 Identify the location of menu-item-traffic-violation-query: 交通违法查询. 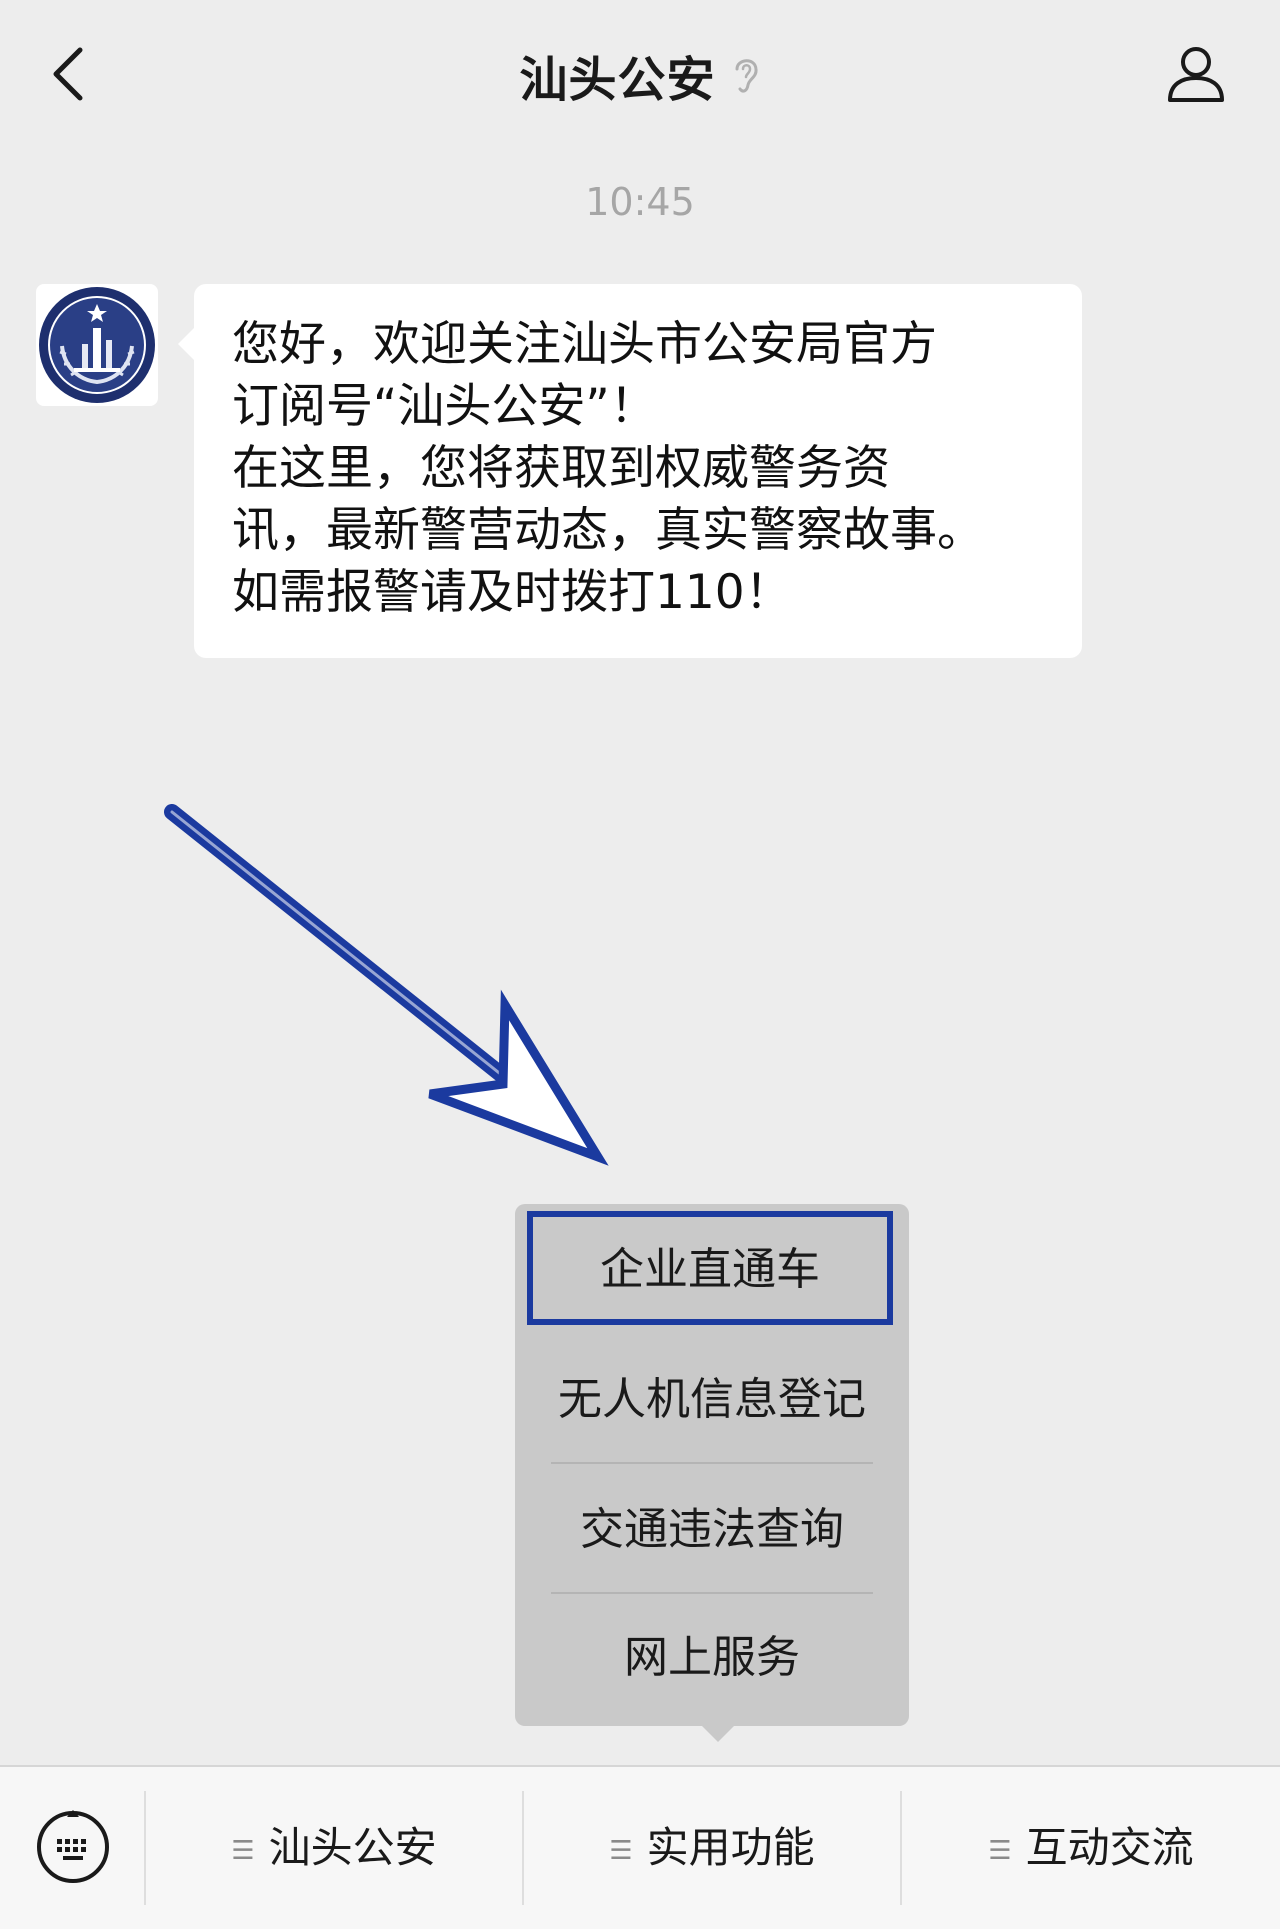
(712, 1530).